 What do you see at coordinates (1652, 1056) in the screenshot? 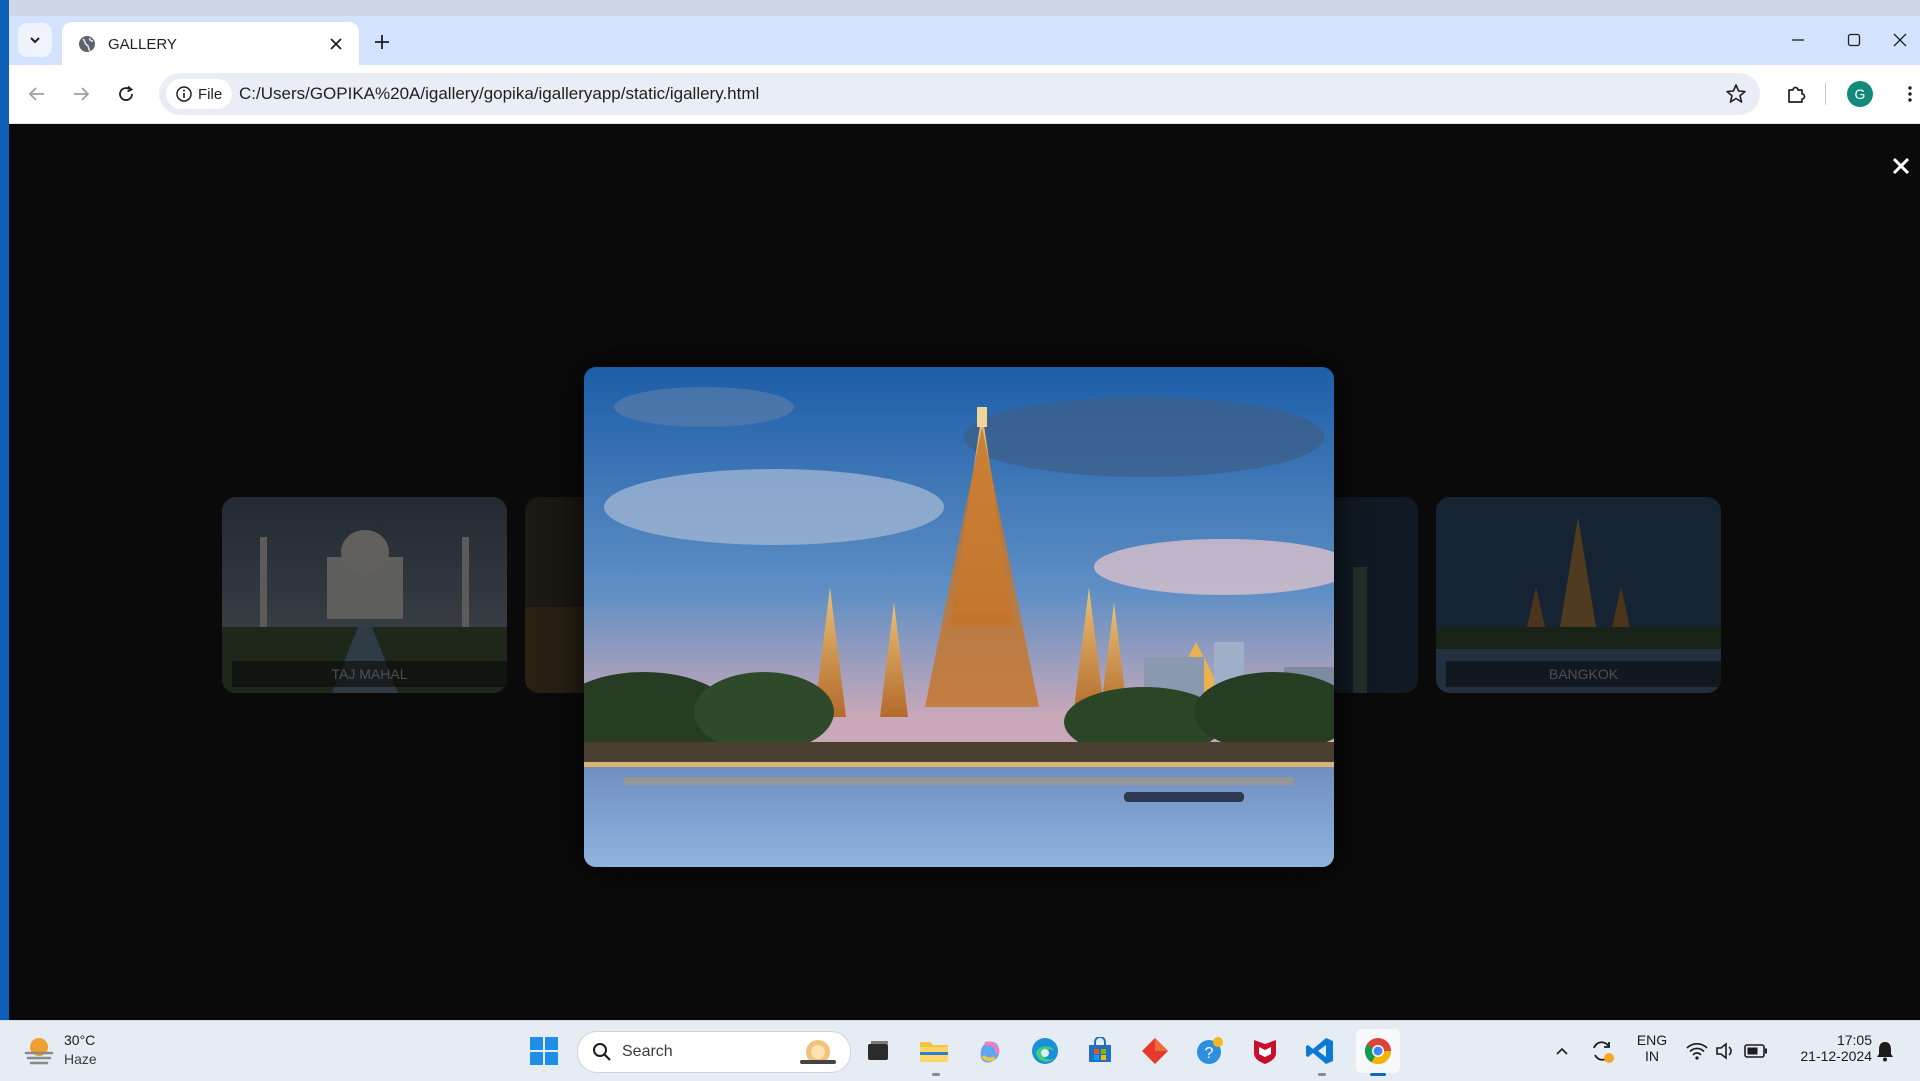
I see `region-code: IN` at bounding box center [1652, 1056].